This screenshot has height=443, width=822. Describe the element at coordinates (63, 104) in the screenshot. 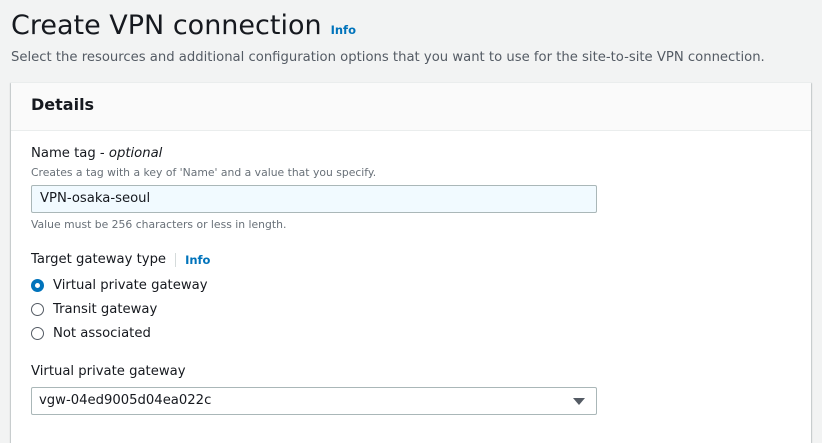

I see `details-heading: Details` at that location.